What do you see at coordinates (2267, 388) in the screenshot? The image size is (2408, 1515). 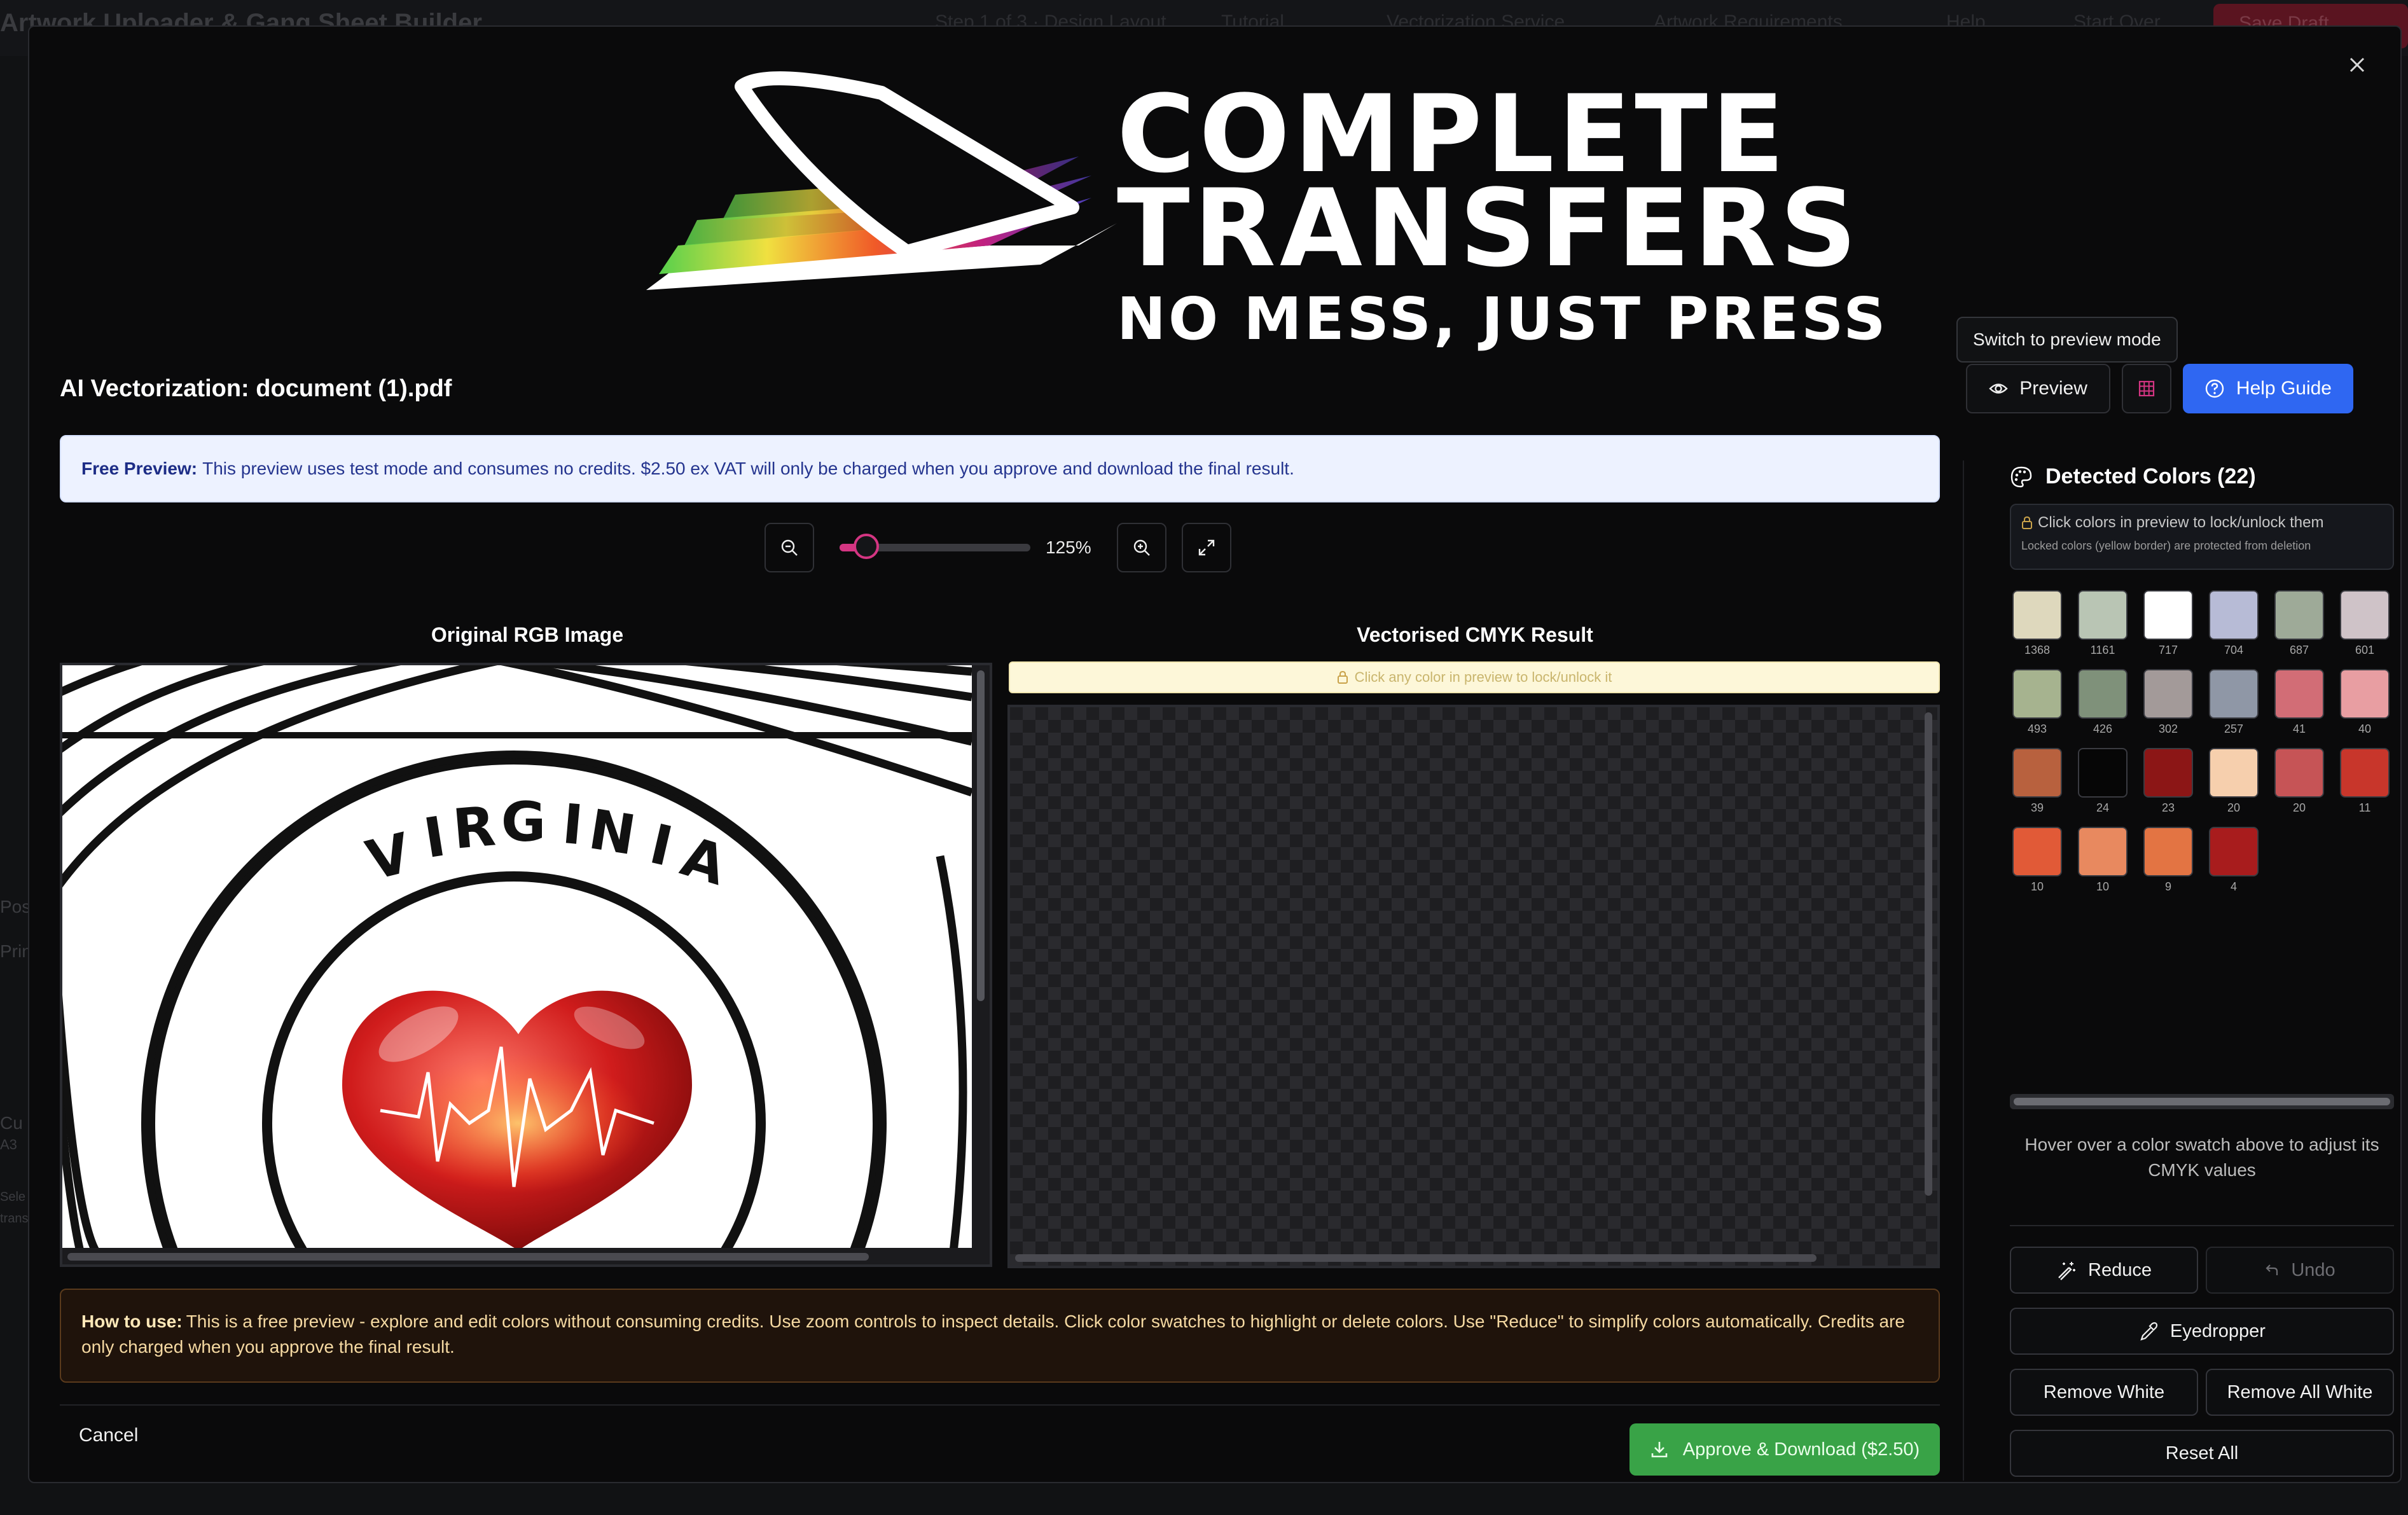 I see `help-guide-button: Help Guide` at bounding box center [2267, 388].